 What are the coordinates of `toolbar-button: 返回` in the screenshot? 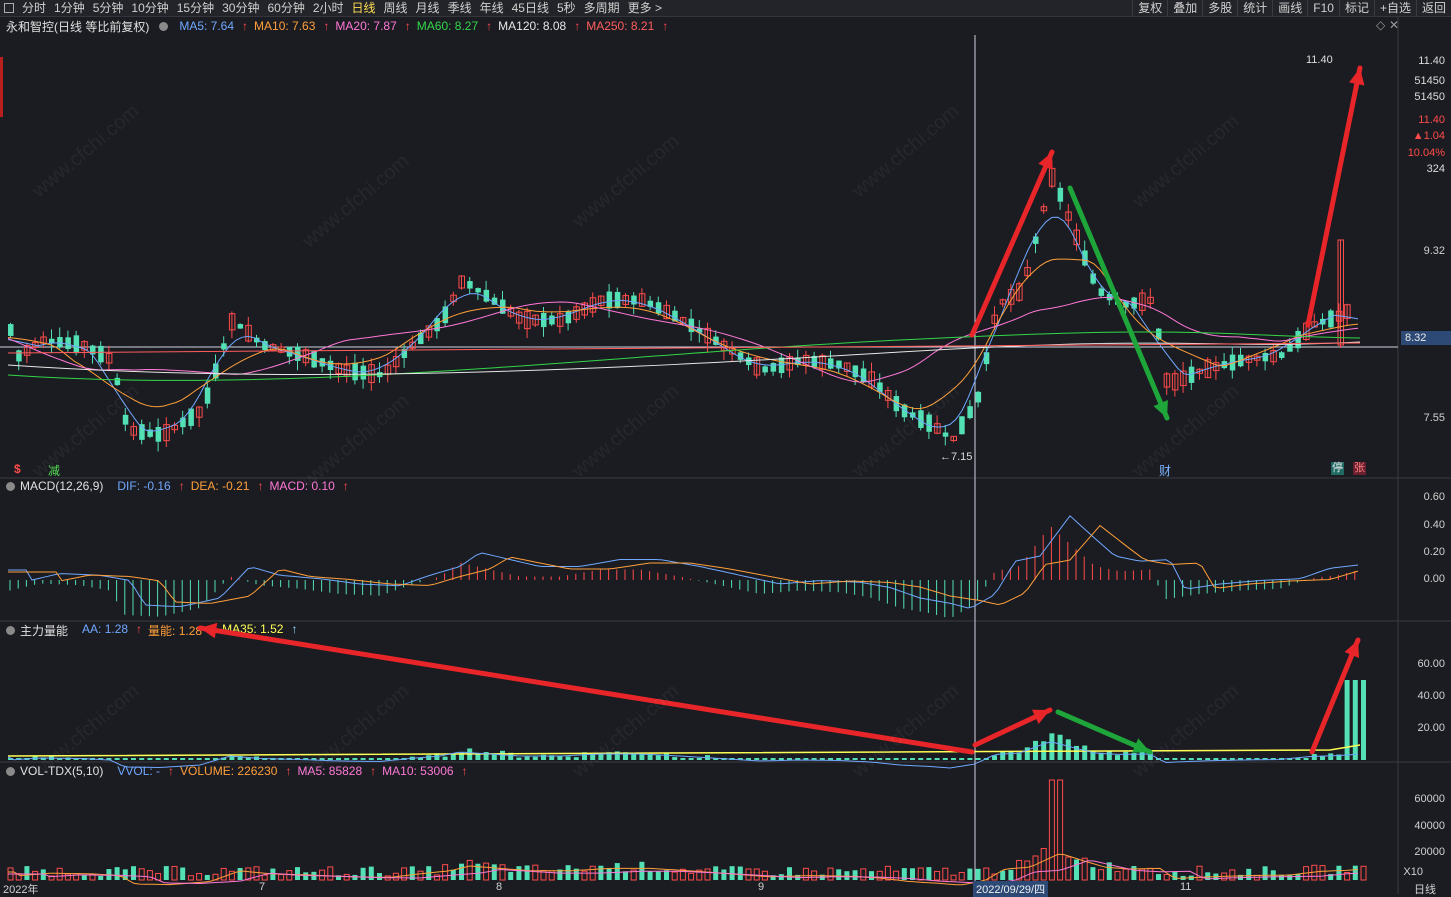 It's located at (1433, 8).